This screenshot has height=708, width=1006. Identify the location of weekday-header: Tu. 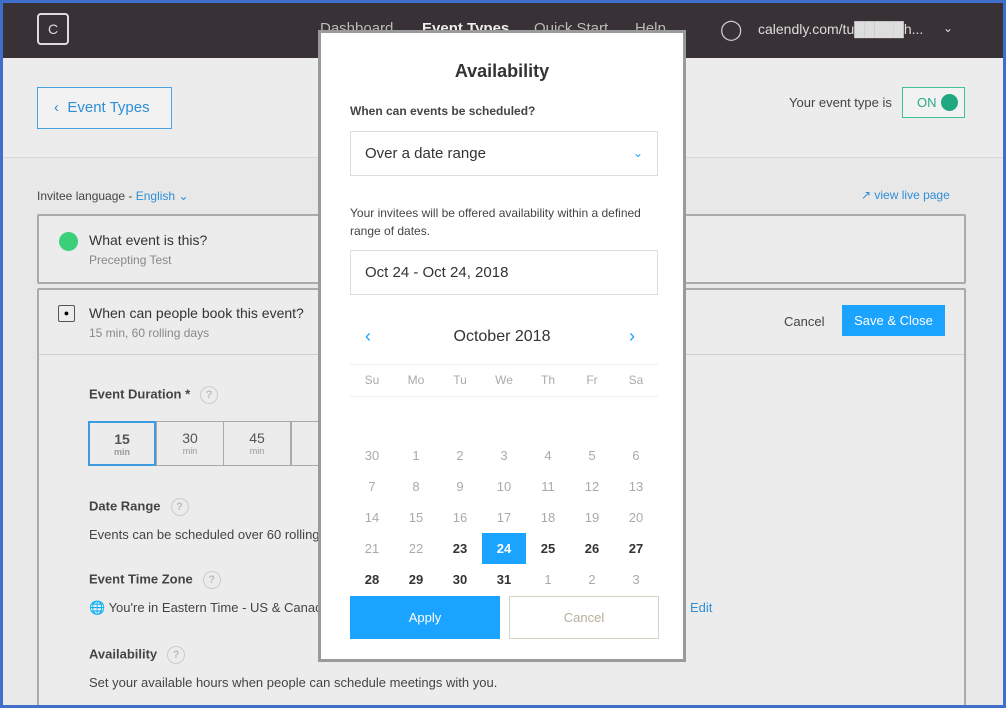
(460, 380).